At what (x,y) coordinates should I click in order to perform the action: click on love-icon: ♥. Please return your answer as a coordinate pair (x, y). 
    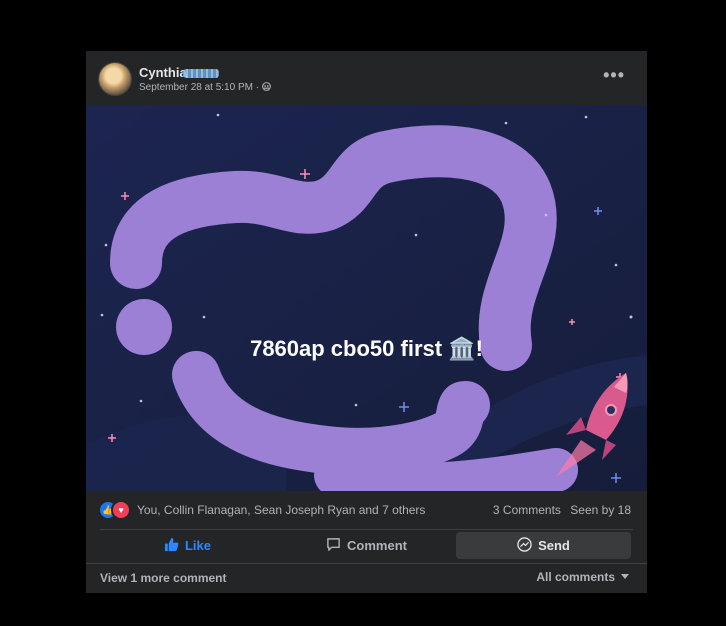
    Looking at the image, I should click on (121, 510).